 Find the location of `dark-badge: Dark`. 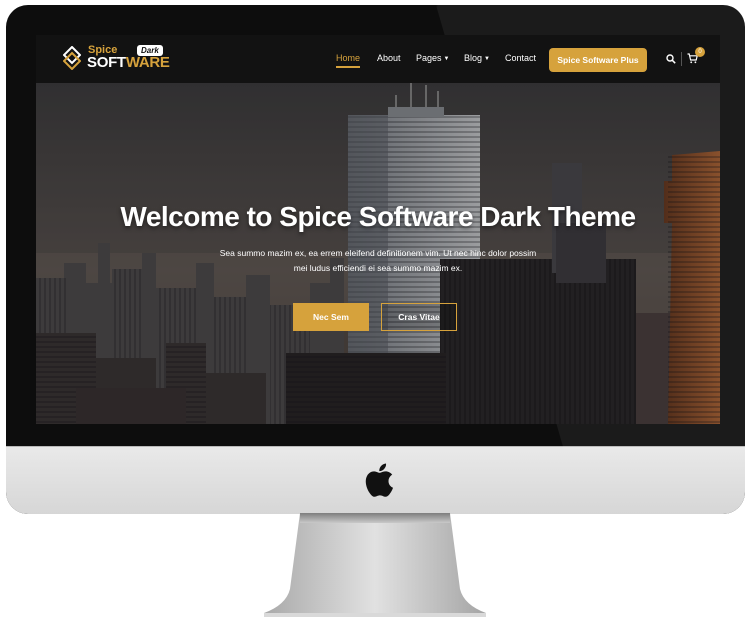

dark-badge: Dark is located at coordinates (150, 50).